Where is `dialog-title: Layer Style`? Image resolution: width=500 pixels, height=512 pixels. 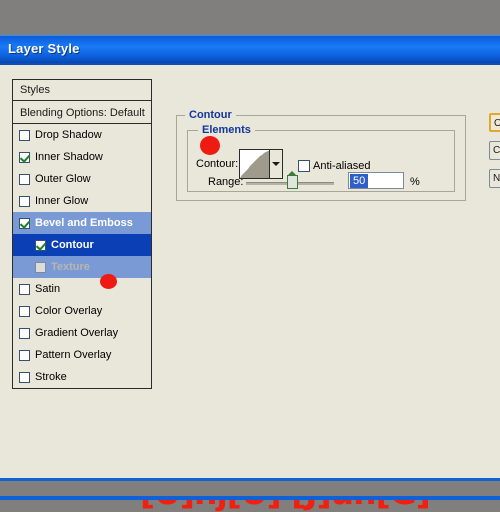 dialog-title: Layer Style is located at coordinates (44, 48).